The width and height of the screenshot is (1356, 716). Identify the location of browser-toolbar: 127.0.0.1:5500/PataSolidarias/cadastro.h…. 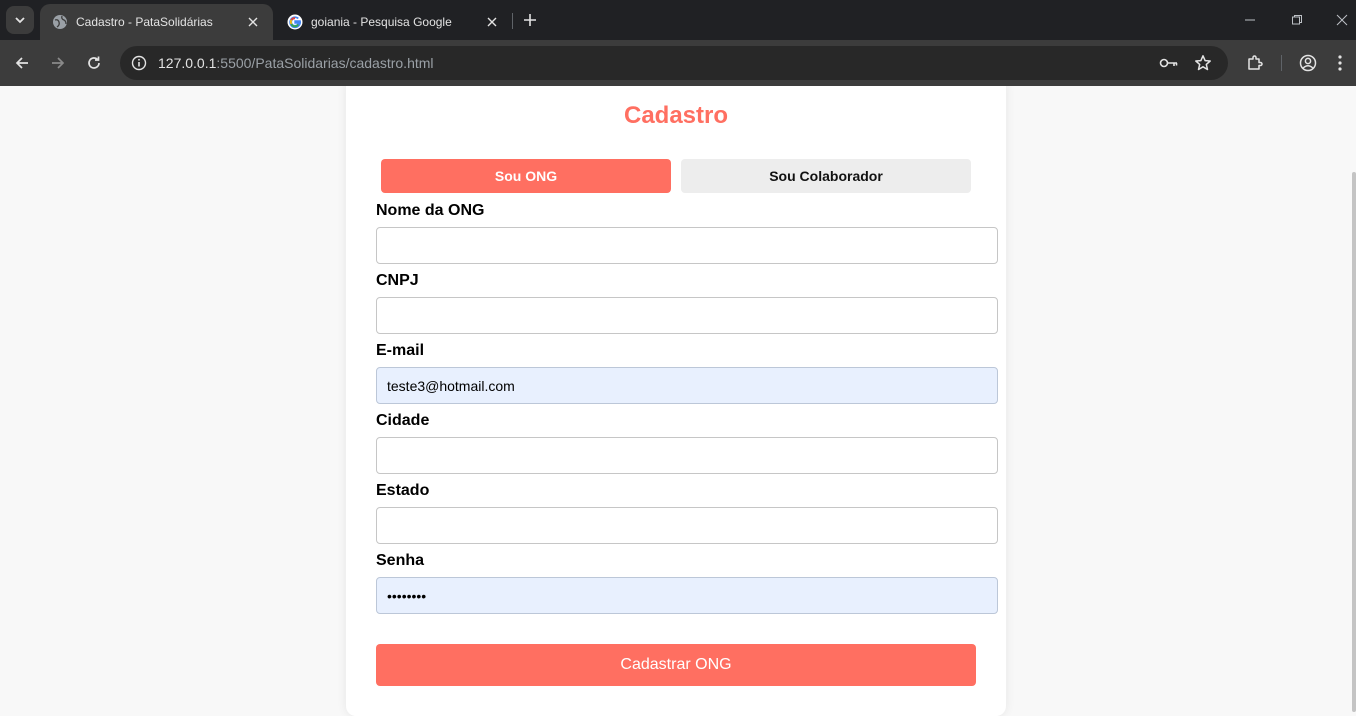
(678, 63).